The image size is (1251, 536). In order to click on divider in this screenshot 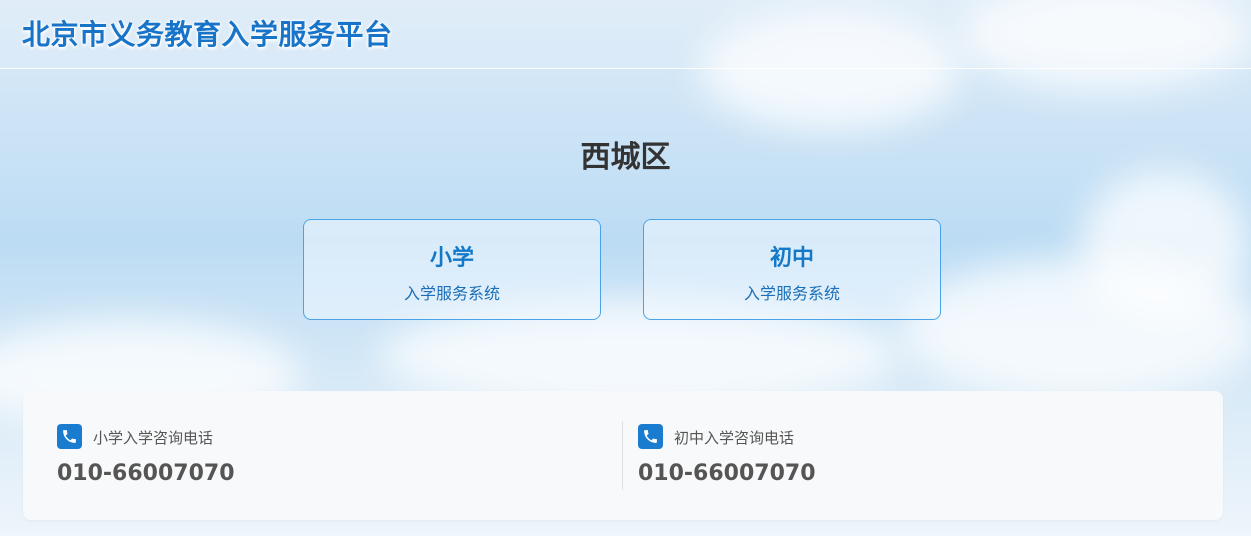, I will do `click(622, 455)`.